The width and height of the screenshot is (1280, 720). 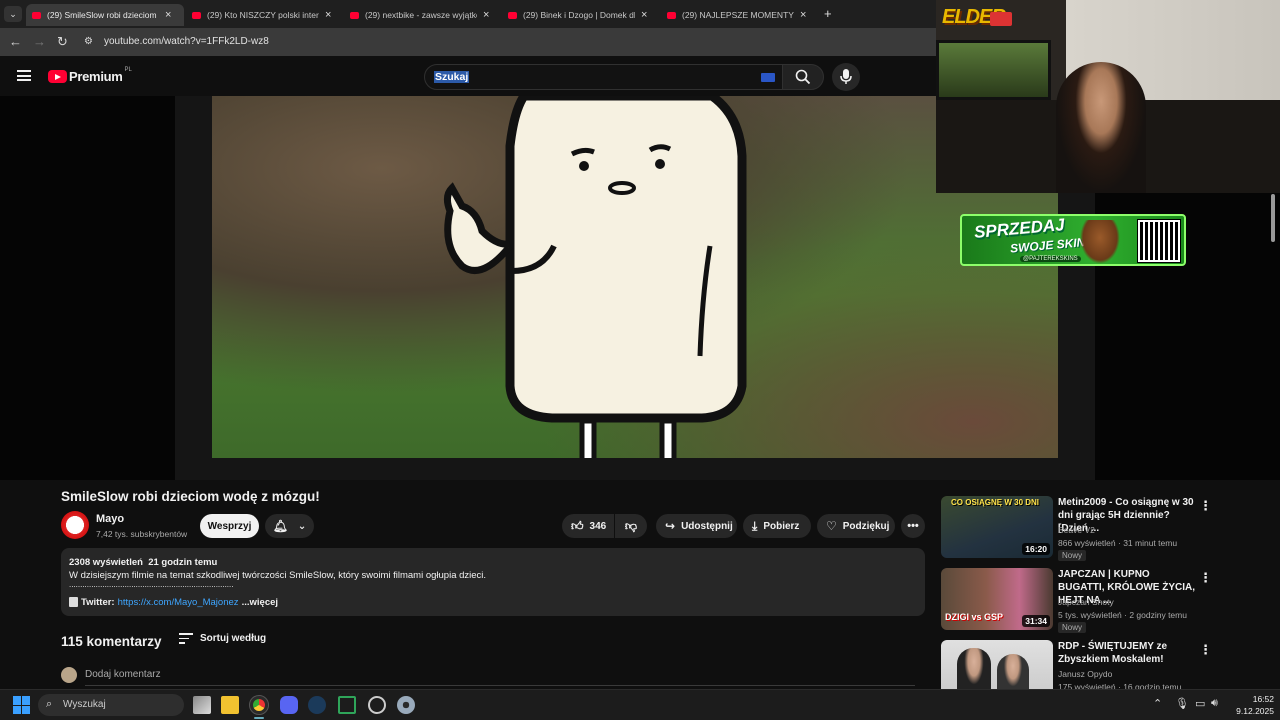 I want to click on user-avatar, so click(x=69, y=675).